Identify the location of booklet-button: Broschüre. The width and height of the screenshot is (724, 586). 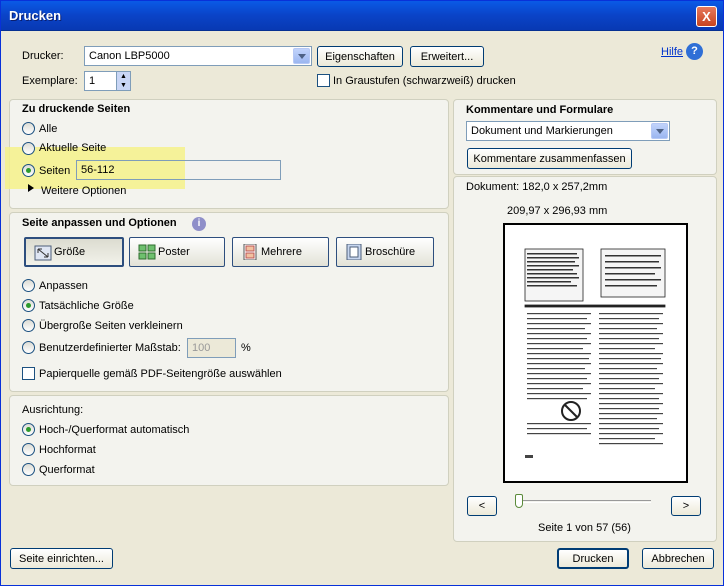
(385, 252).